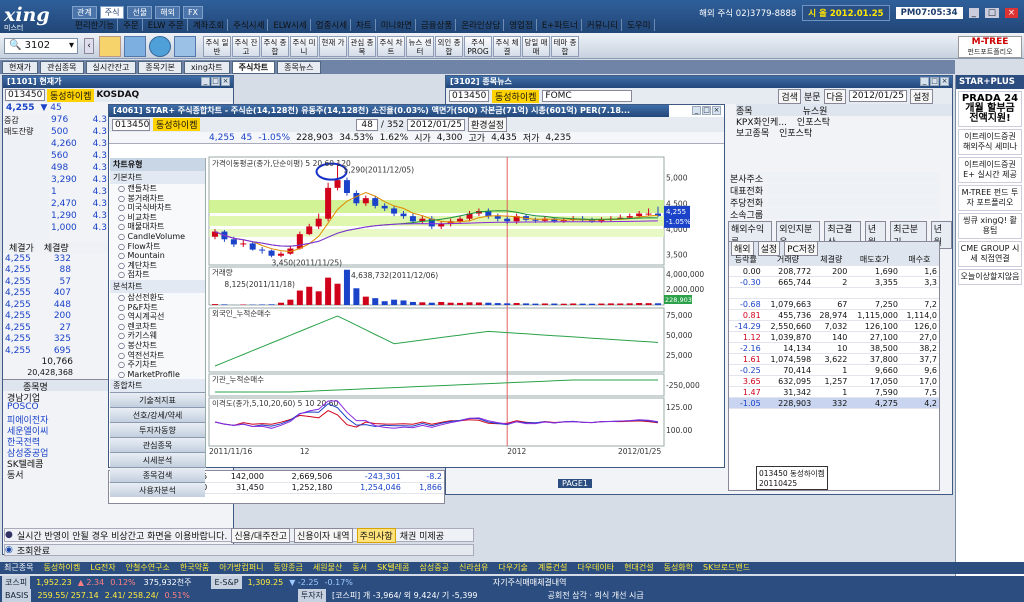  What do you see at coordinates (167, 12) in the screenshot?
I see `menu-tab: 해외` at bounding box center [167, 12].